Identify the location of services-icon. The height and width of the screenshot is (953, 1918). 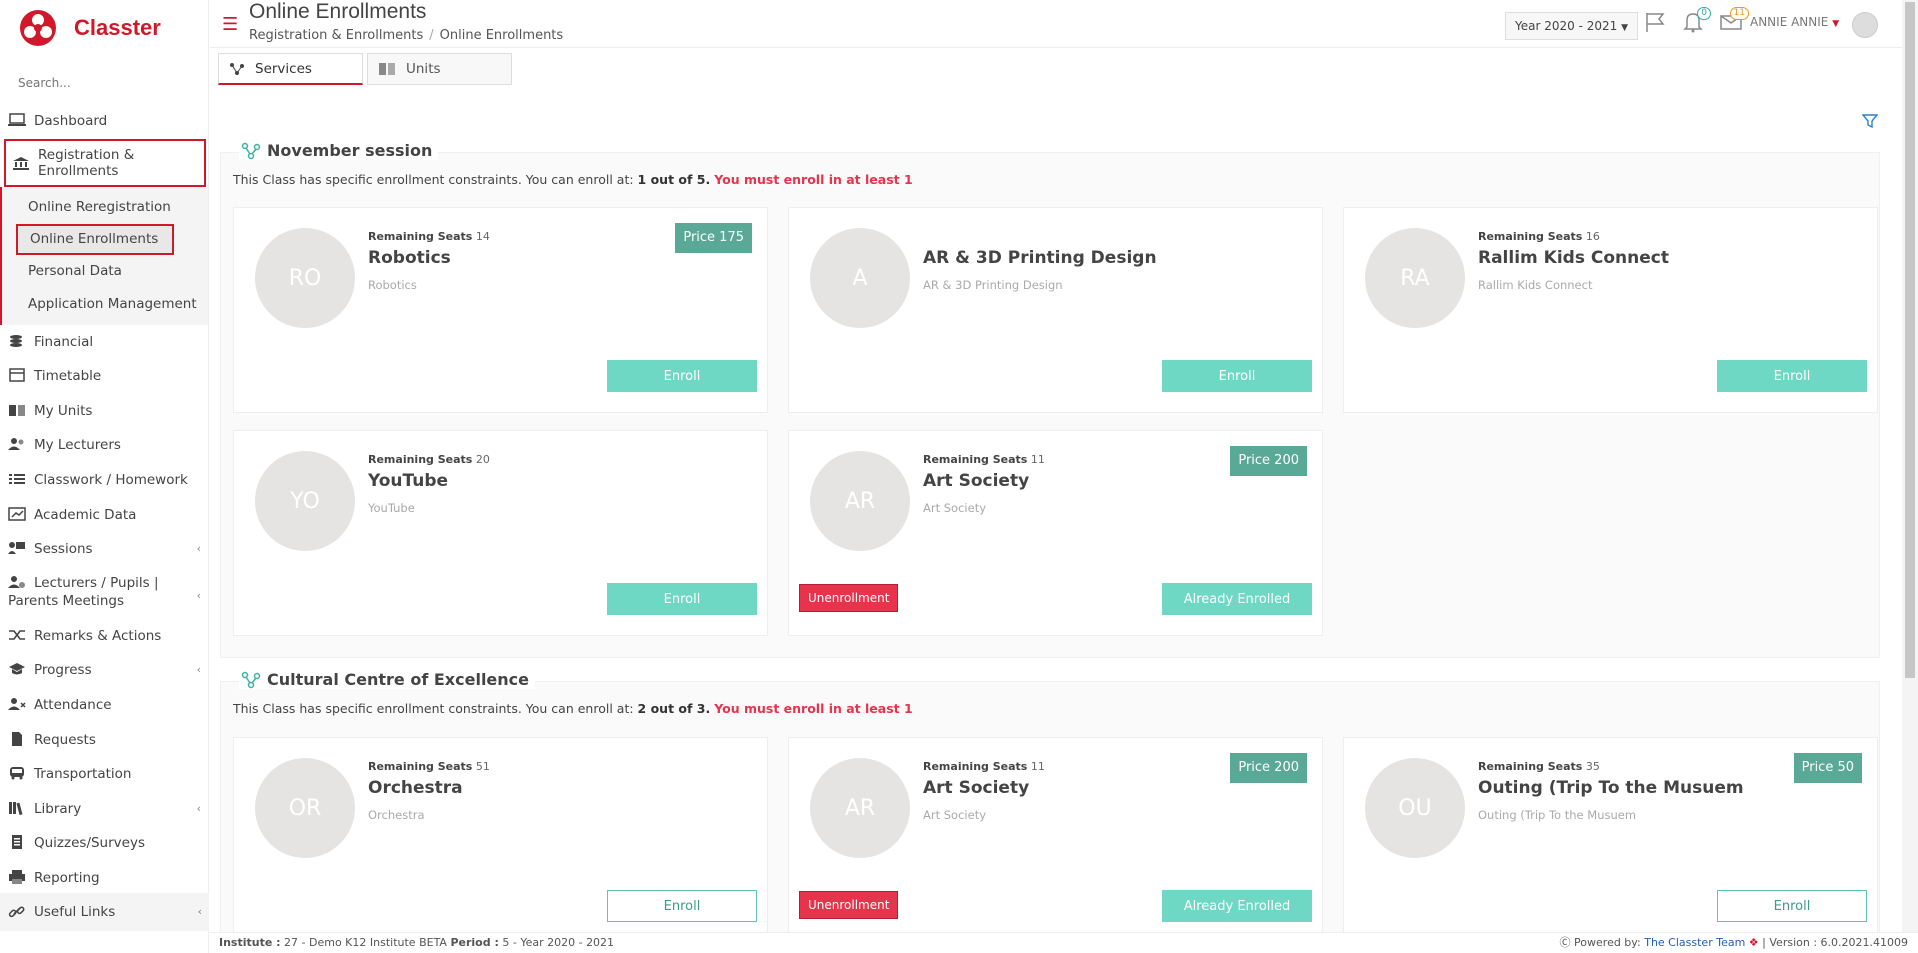
(251, 679).